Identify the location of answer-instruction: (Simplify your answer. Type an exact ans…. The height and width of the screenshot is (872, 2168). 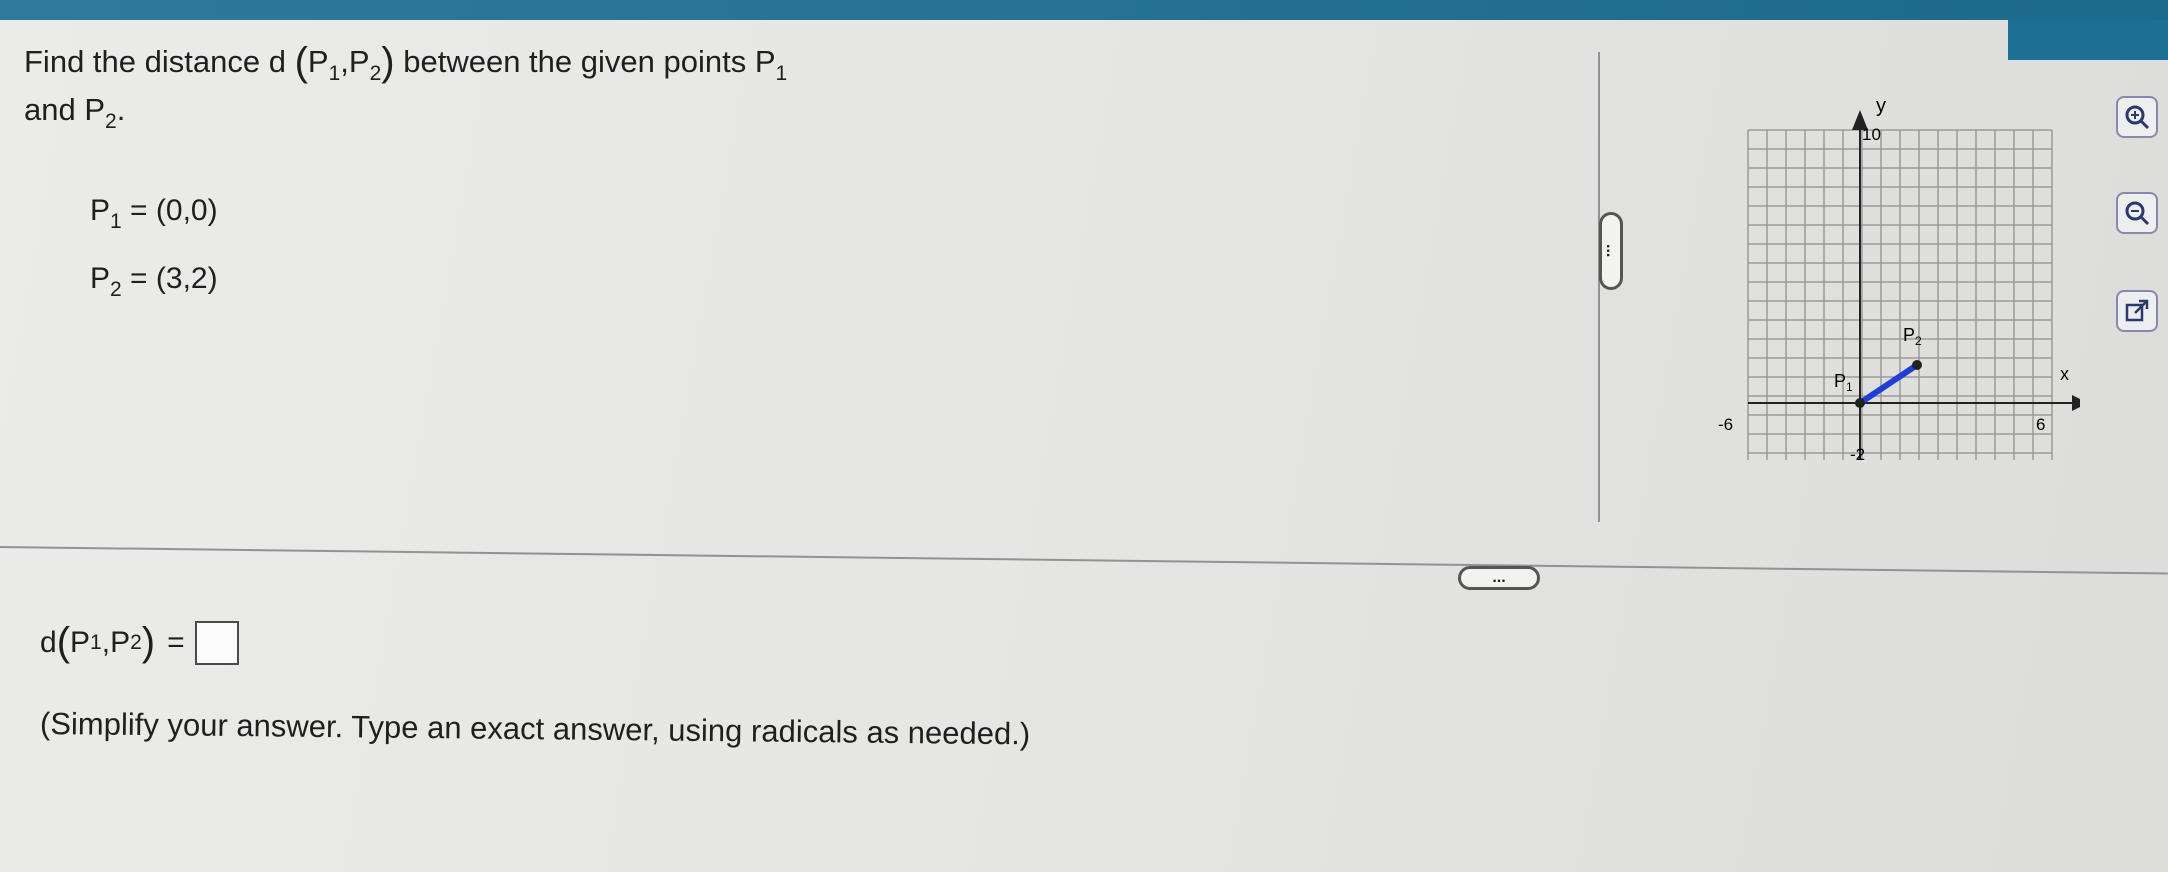
(535, 729).